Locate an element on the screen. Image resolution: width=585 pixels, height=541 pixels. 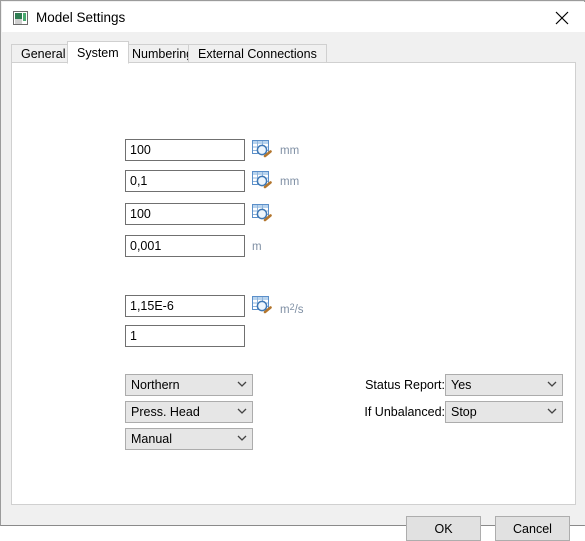
table-lookup-icon-default-dw-coeff is located at coordinates (262, 180).